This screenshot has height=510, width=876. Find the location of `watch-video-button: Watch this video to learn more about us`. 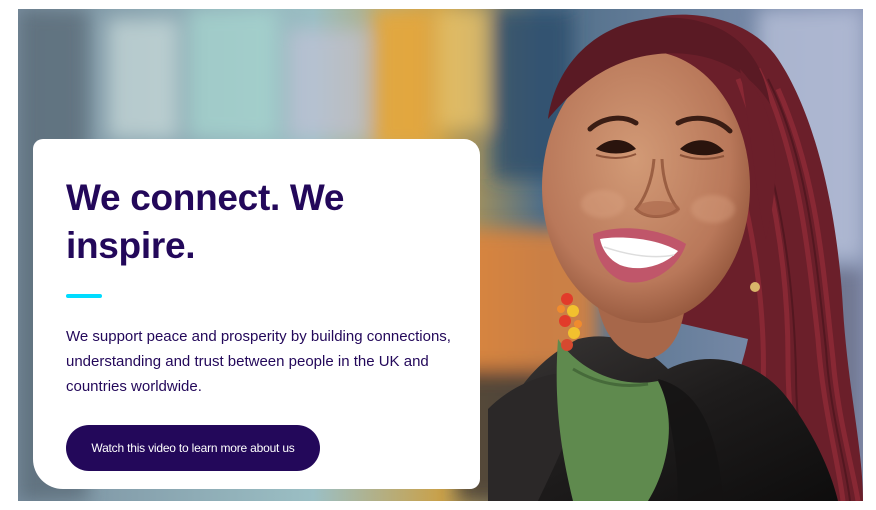

watch-video-button: Watch this video to learn more about us is located at coordinates (193, 448).